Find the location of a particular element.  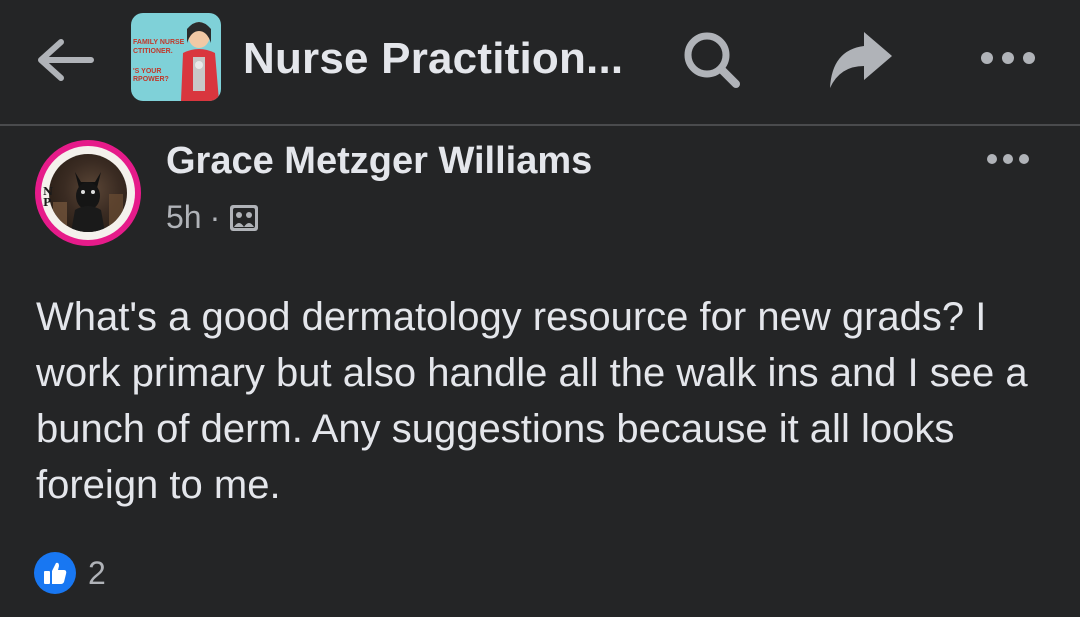

nurse-illustration is located at coordinates (200, 61).